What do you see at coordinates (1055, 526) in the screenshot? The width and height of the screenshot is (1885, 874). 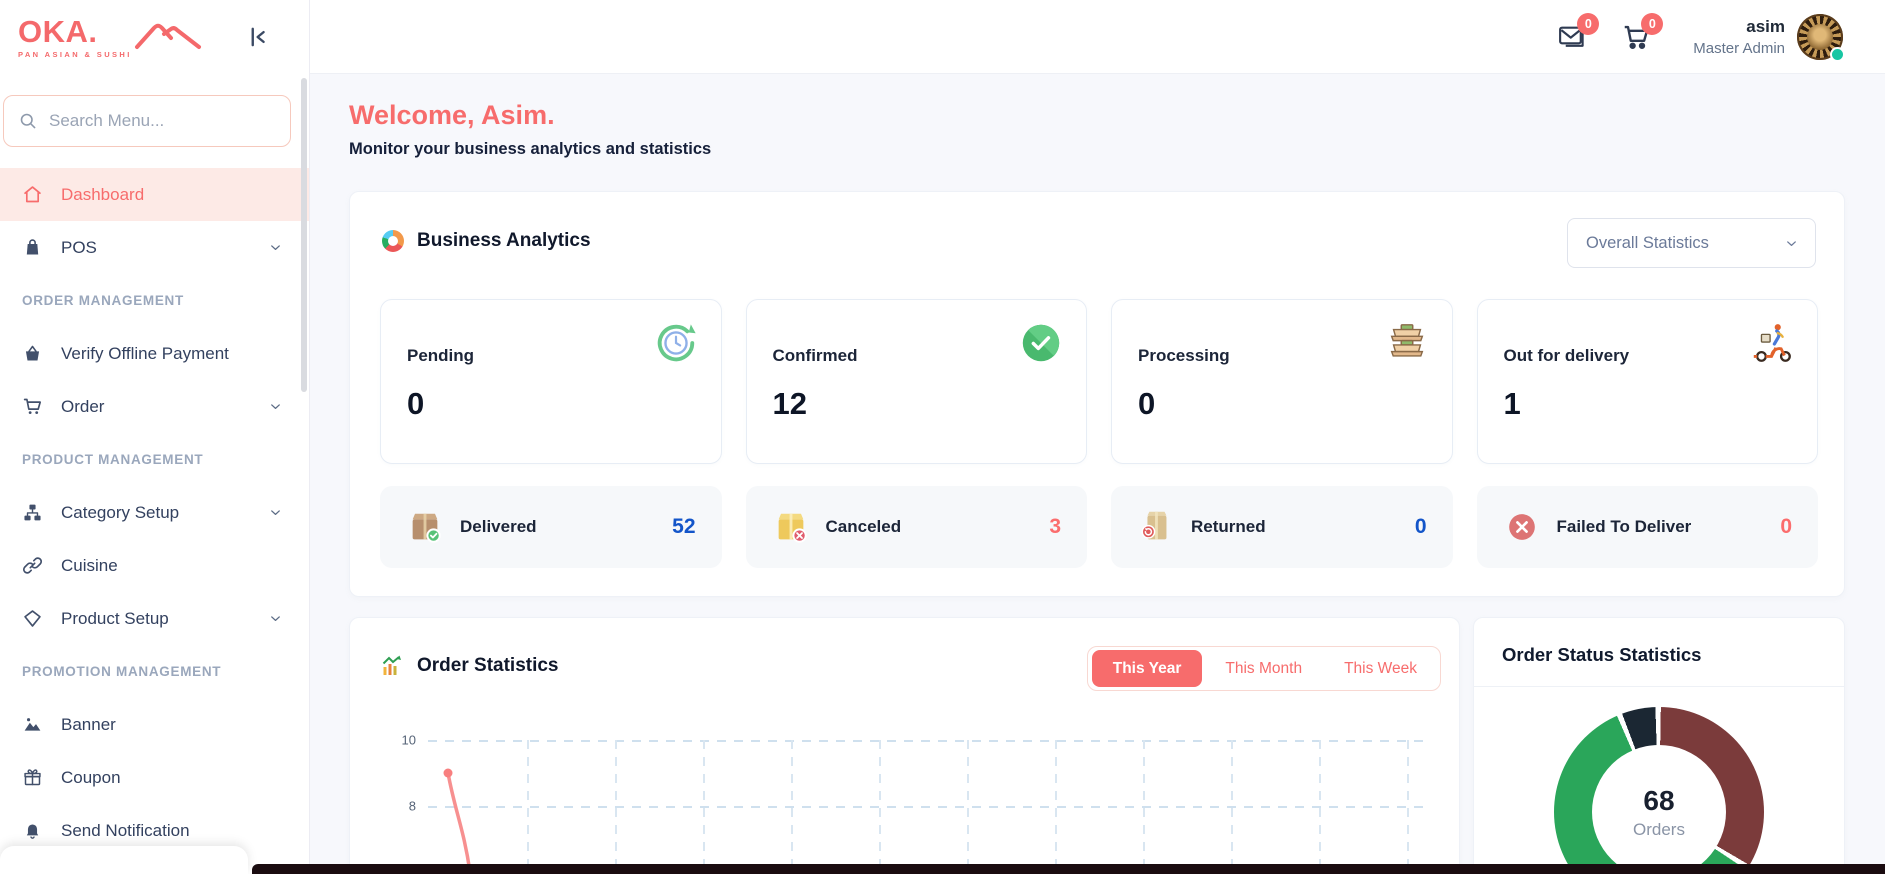 I see `mini-stat-value: 3` at bounding box center [1055, 526].